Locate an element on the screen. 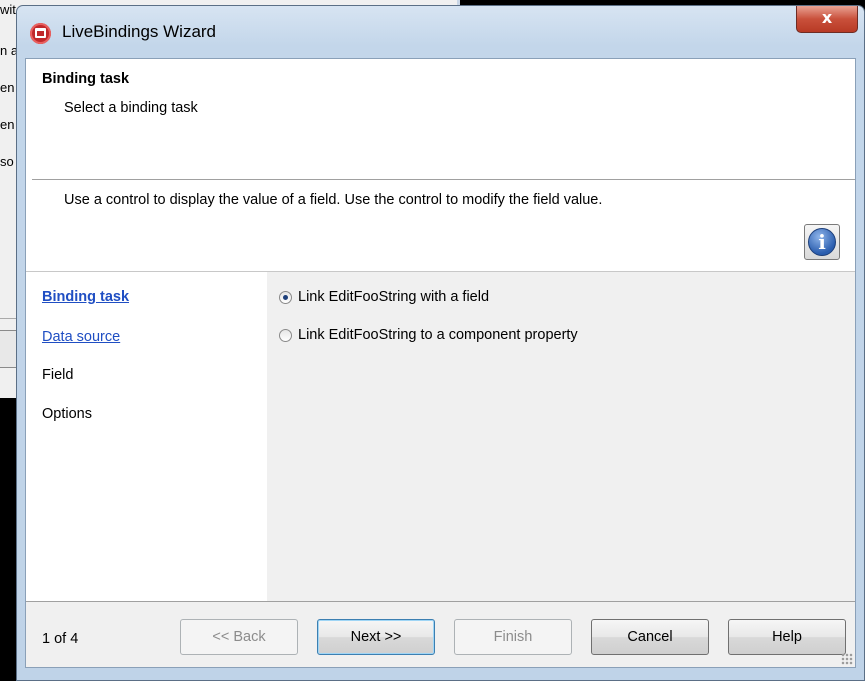  page-subtitle: Select a binding task is located at coordinates (131, 108).